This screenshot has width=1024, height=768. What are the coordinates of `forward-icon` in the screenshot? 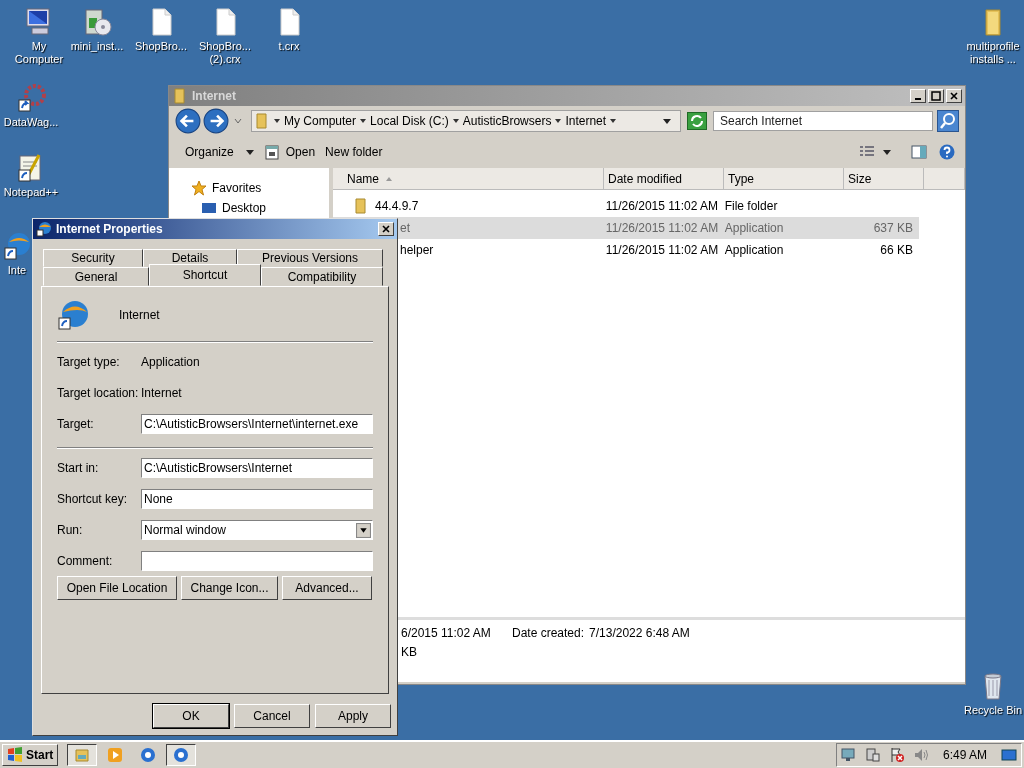 It's located at (216, 121).